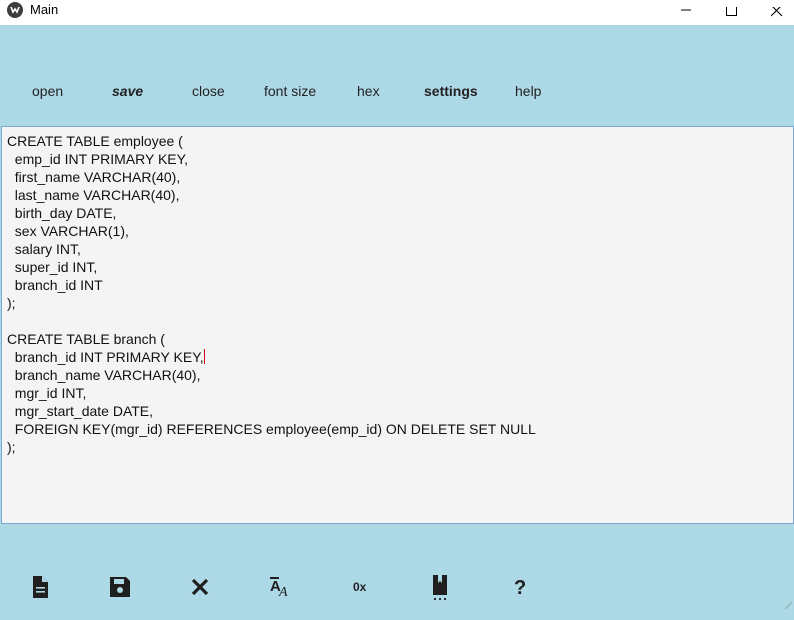 The height and width of the screenshot is (620, 794). What do you see at coordinates (55, 285) in the screenshot?
I see `editor-line: branch_id INT` at bounding box center [55, 285].